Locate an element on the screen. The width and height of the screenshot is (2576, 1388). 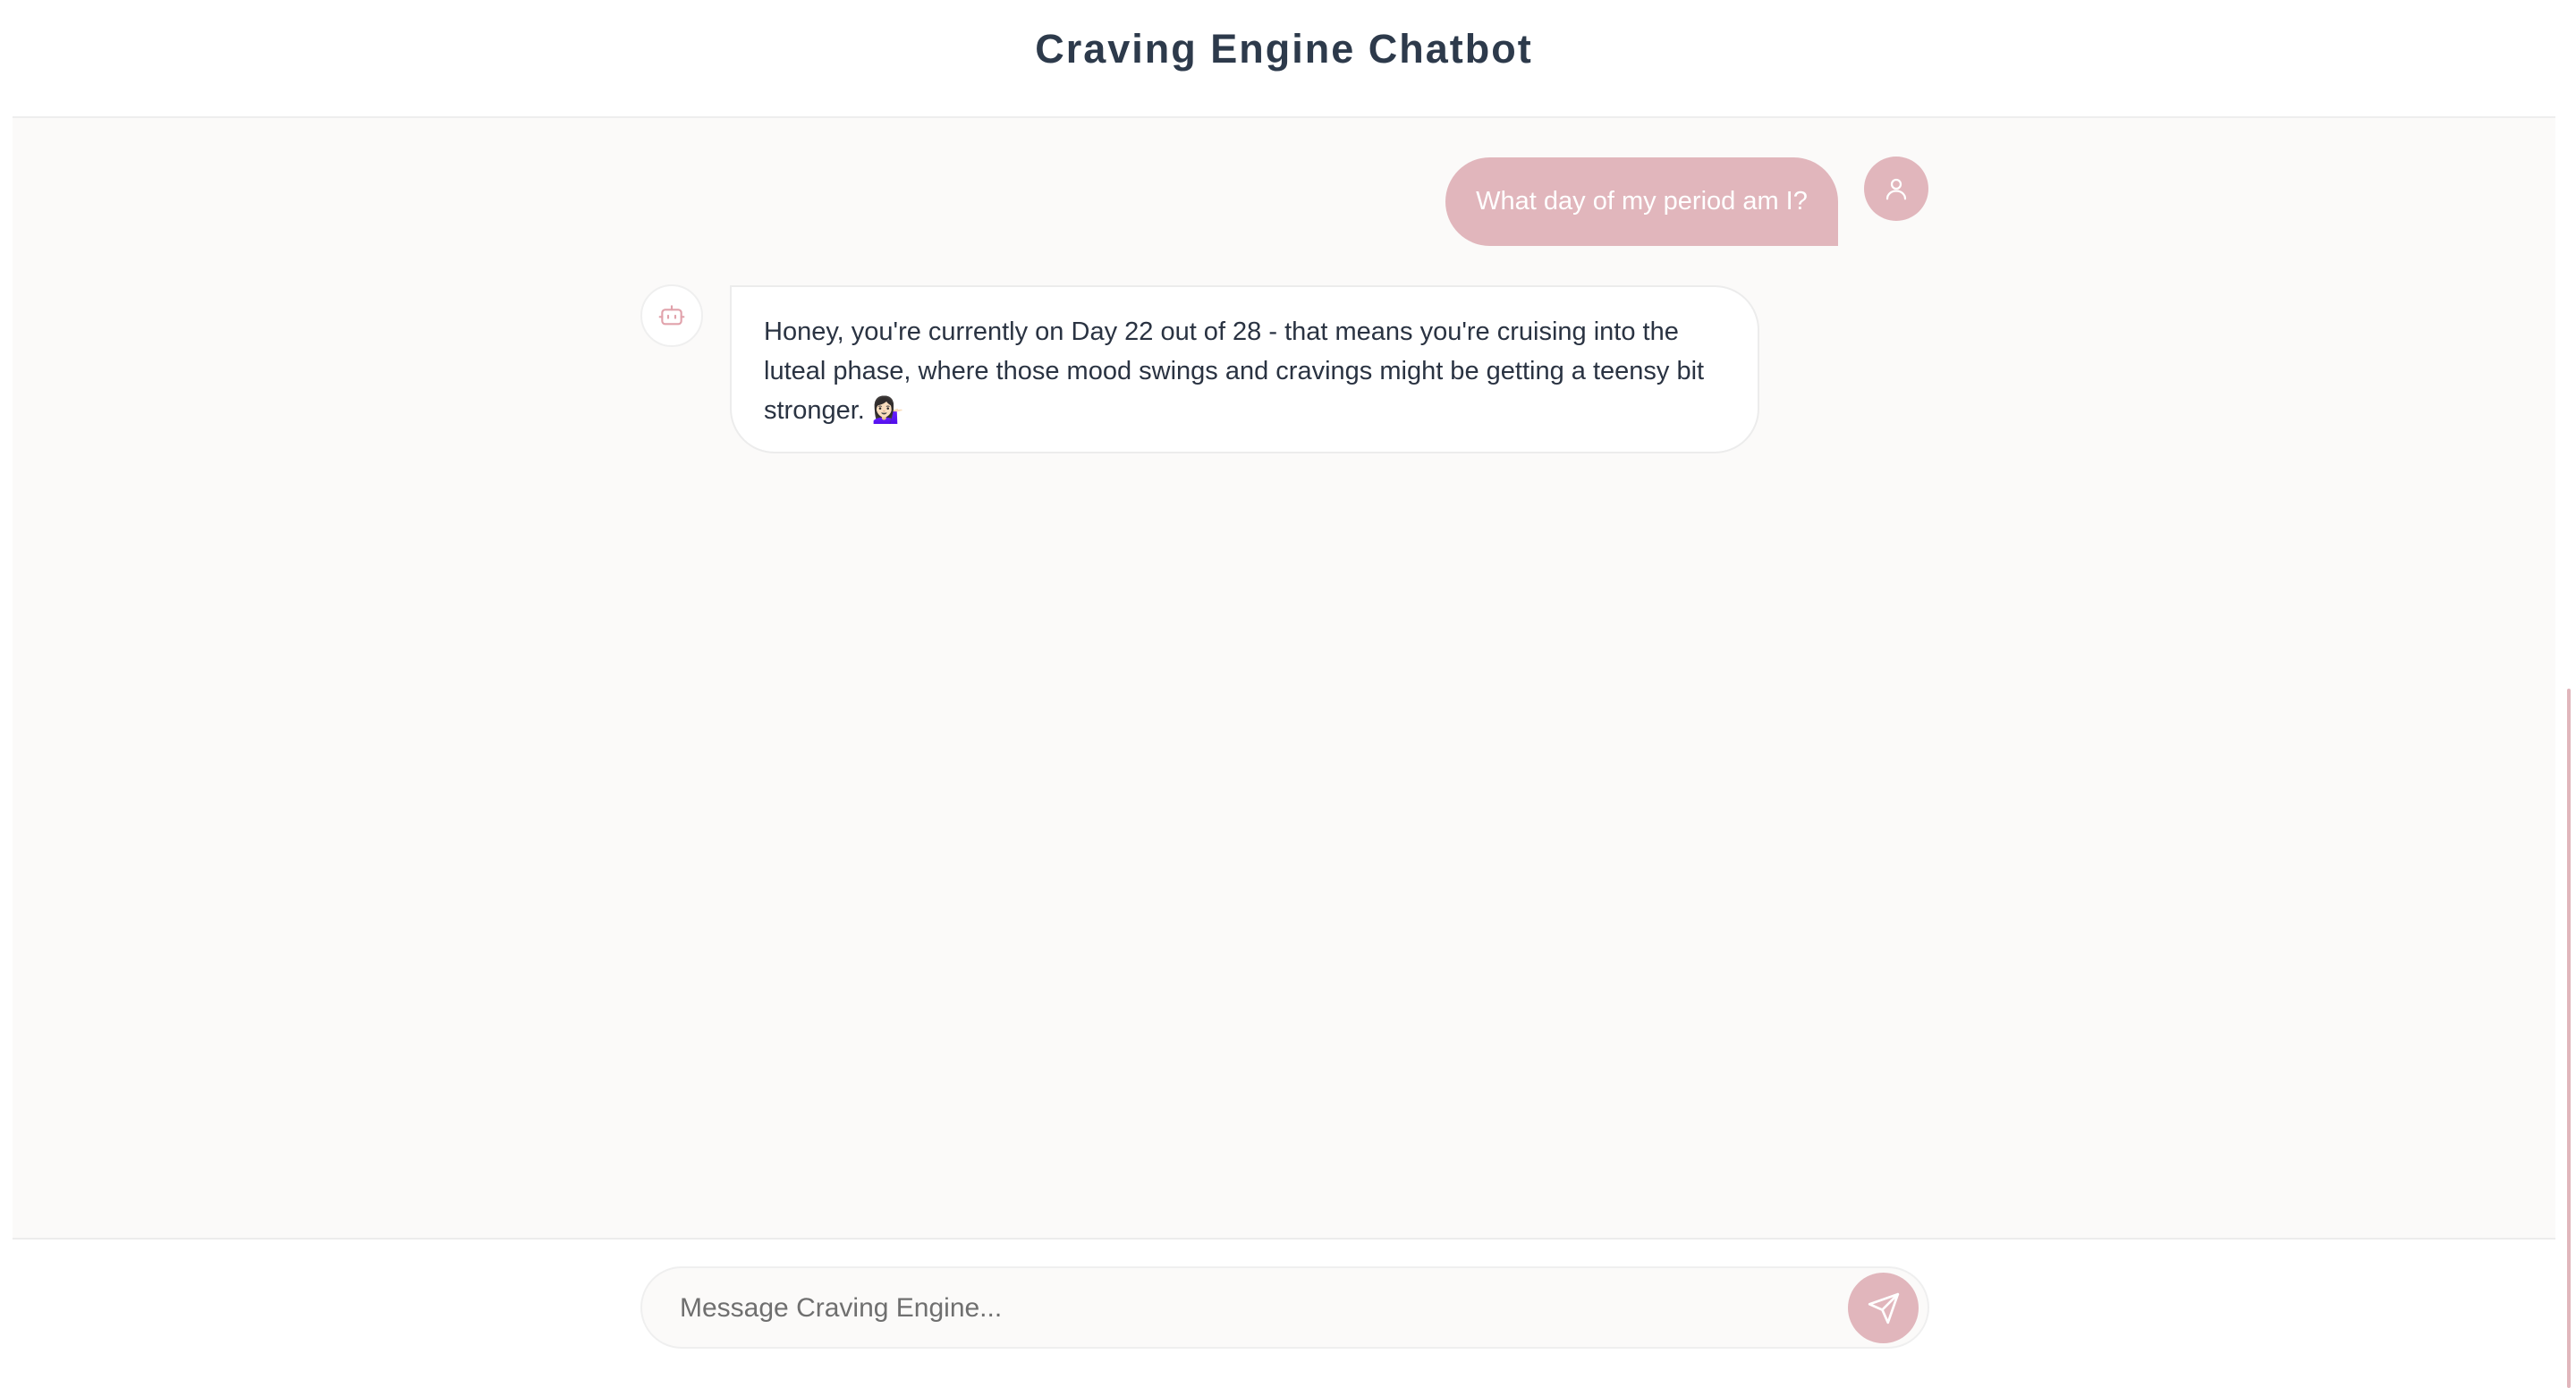
bot-avatar is located at coordinates (671, 316).